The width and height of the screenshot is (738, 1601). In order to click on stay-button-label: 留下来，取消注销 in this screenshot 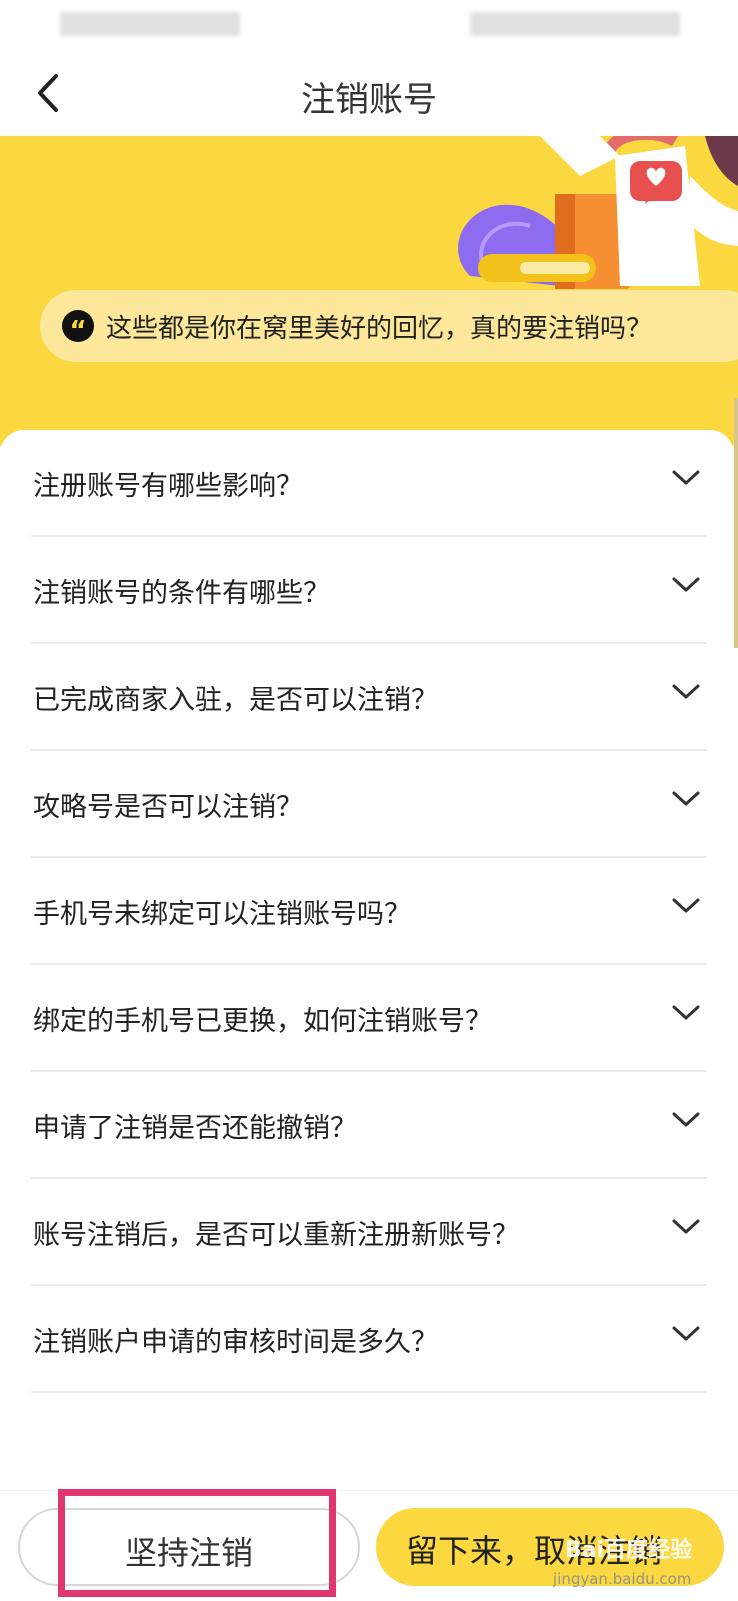, I will do `click(534, 1551)`.